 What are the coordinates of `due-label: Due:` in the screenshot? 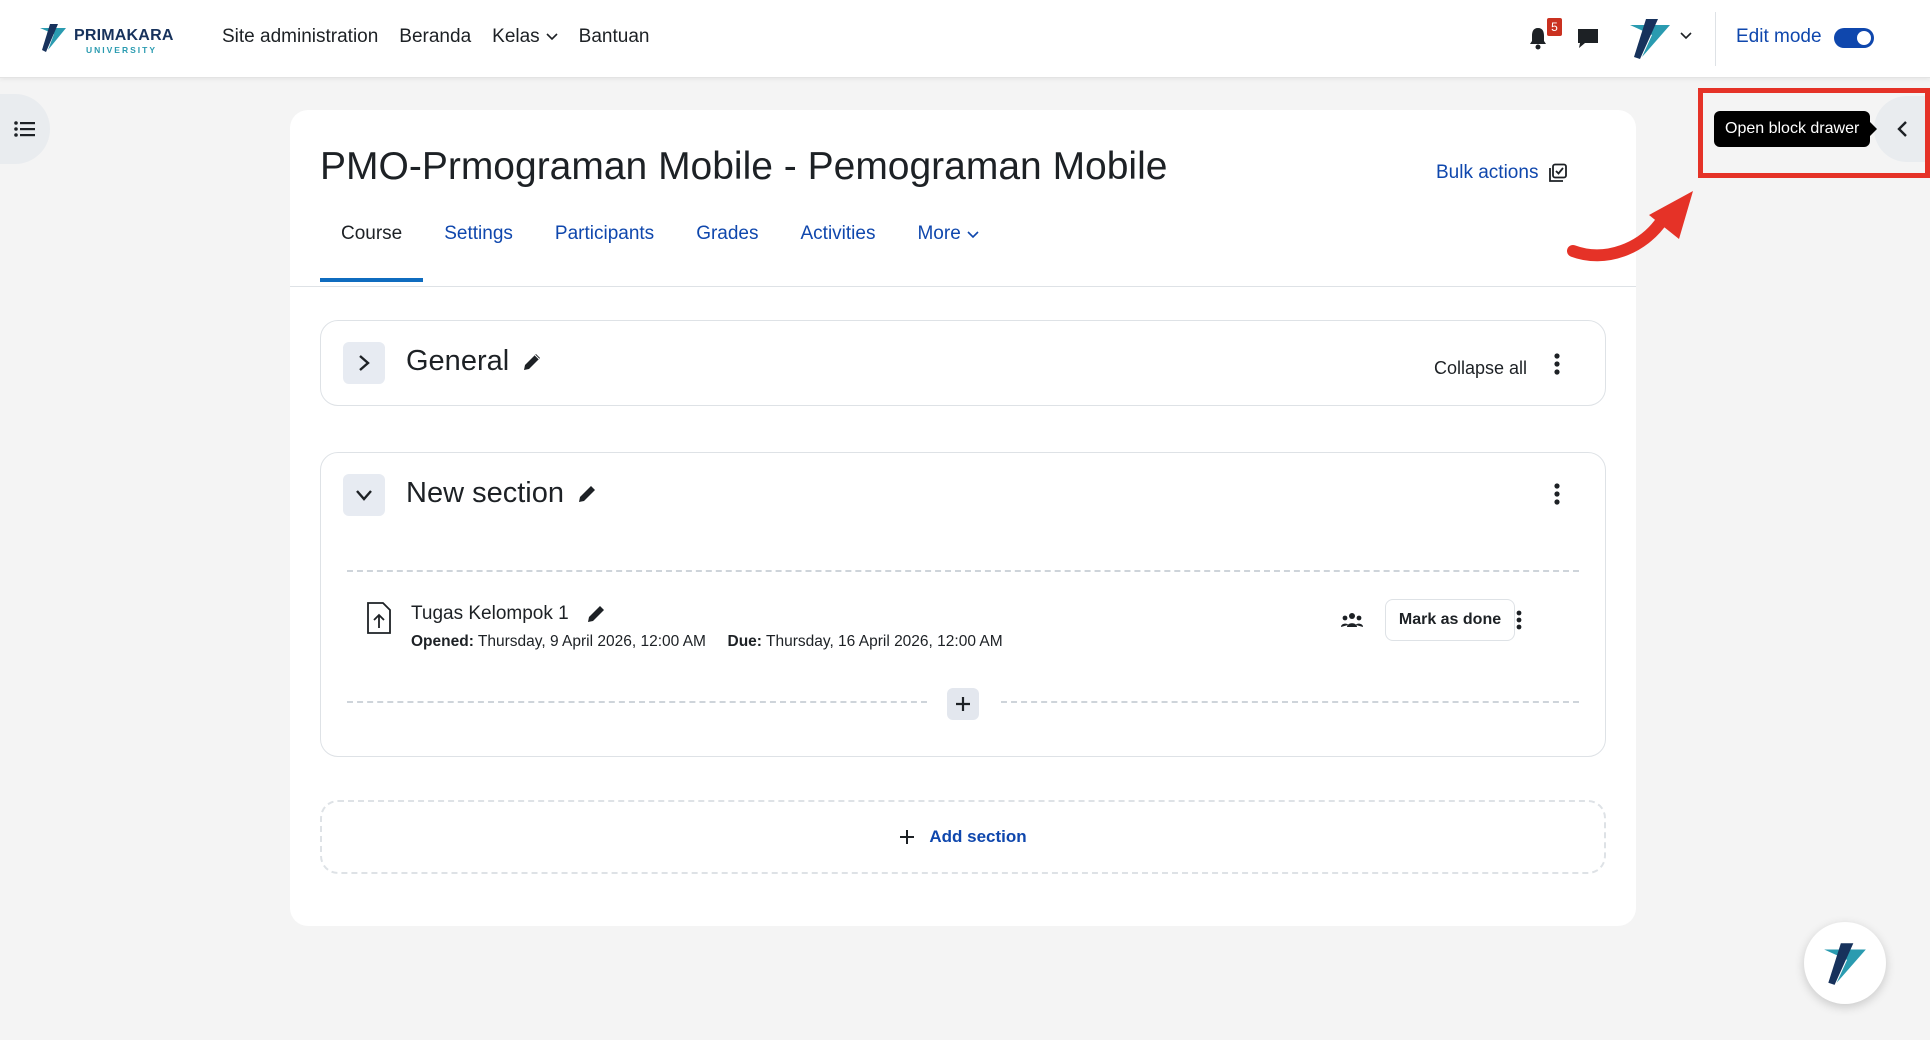 It's located at (744, 641).